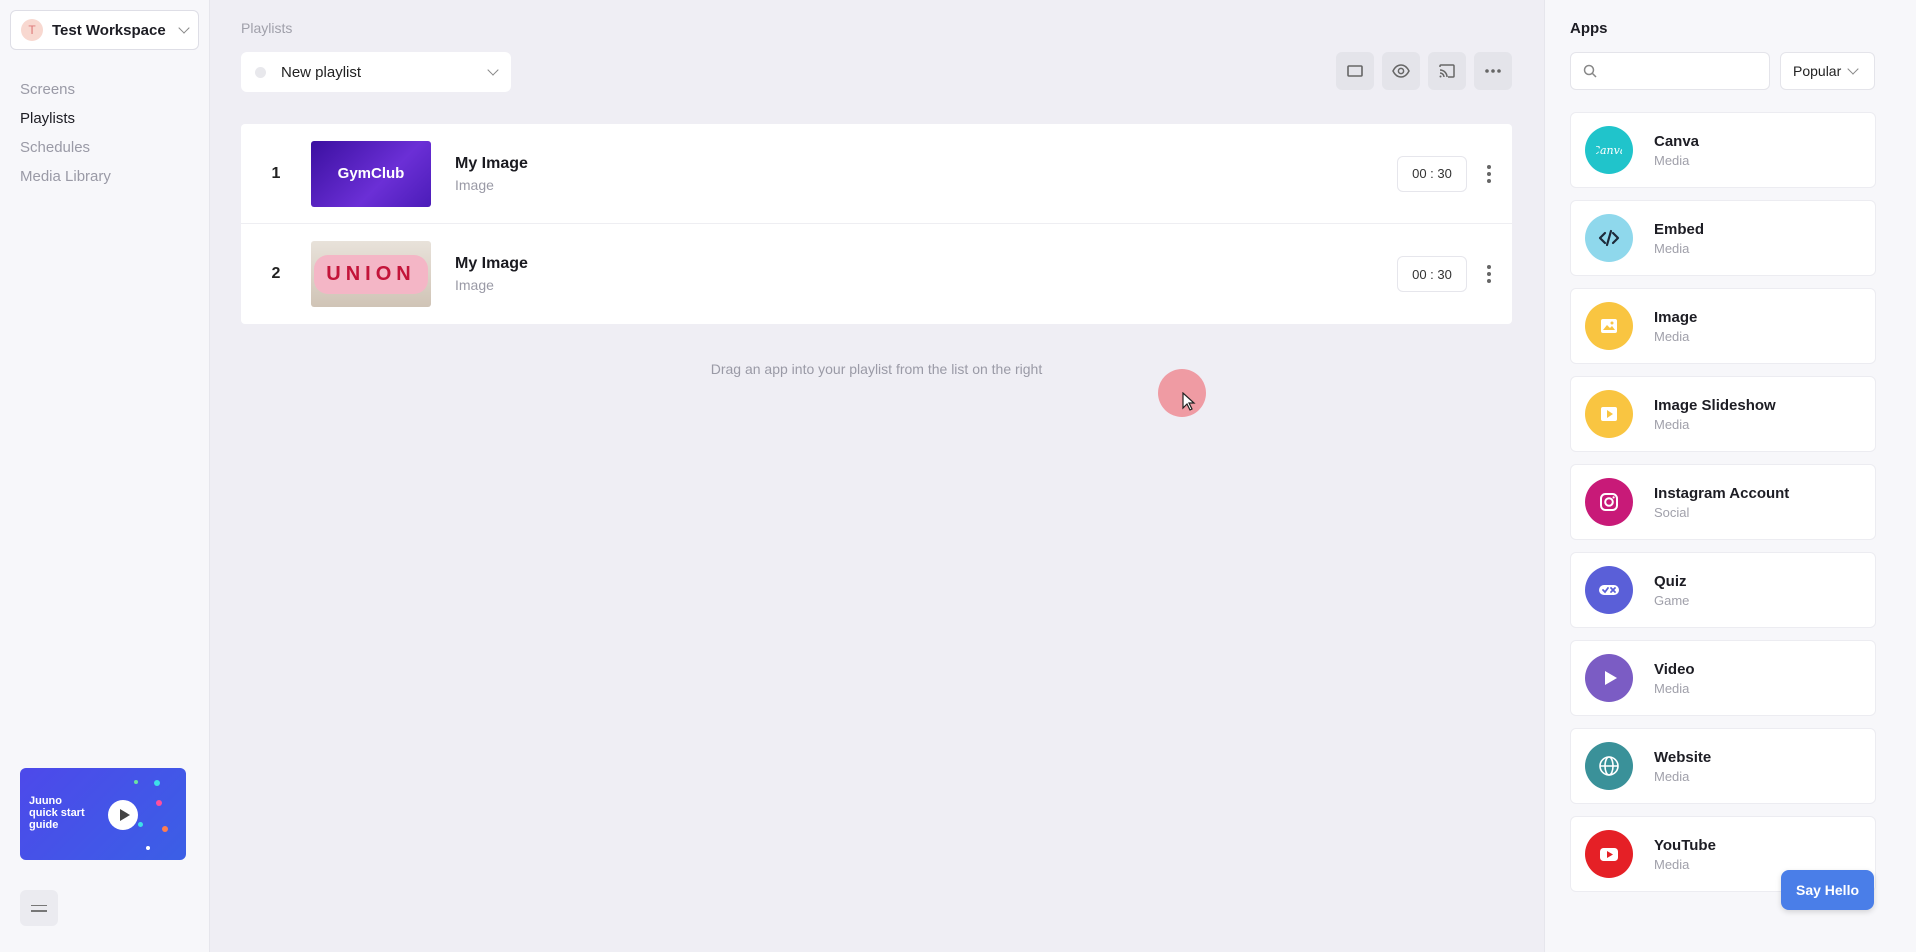 The image size is (1916, 952). I want to click on playlist-selector: New playlist, so click(376, 72).